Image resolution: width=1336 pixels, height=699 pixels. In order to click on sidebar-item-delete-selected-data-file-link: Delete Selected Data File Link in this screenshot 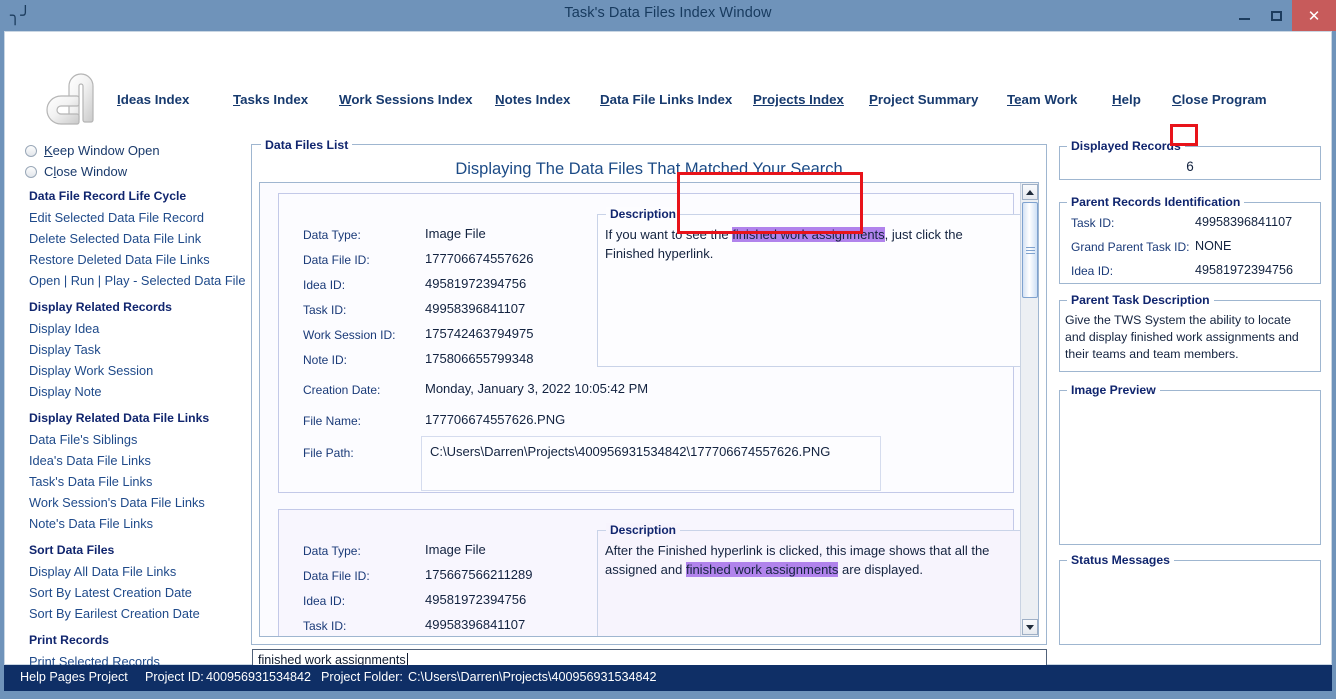, I will do `click(115, 238)`.